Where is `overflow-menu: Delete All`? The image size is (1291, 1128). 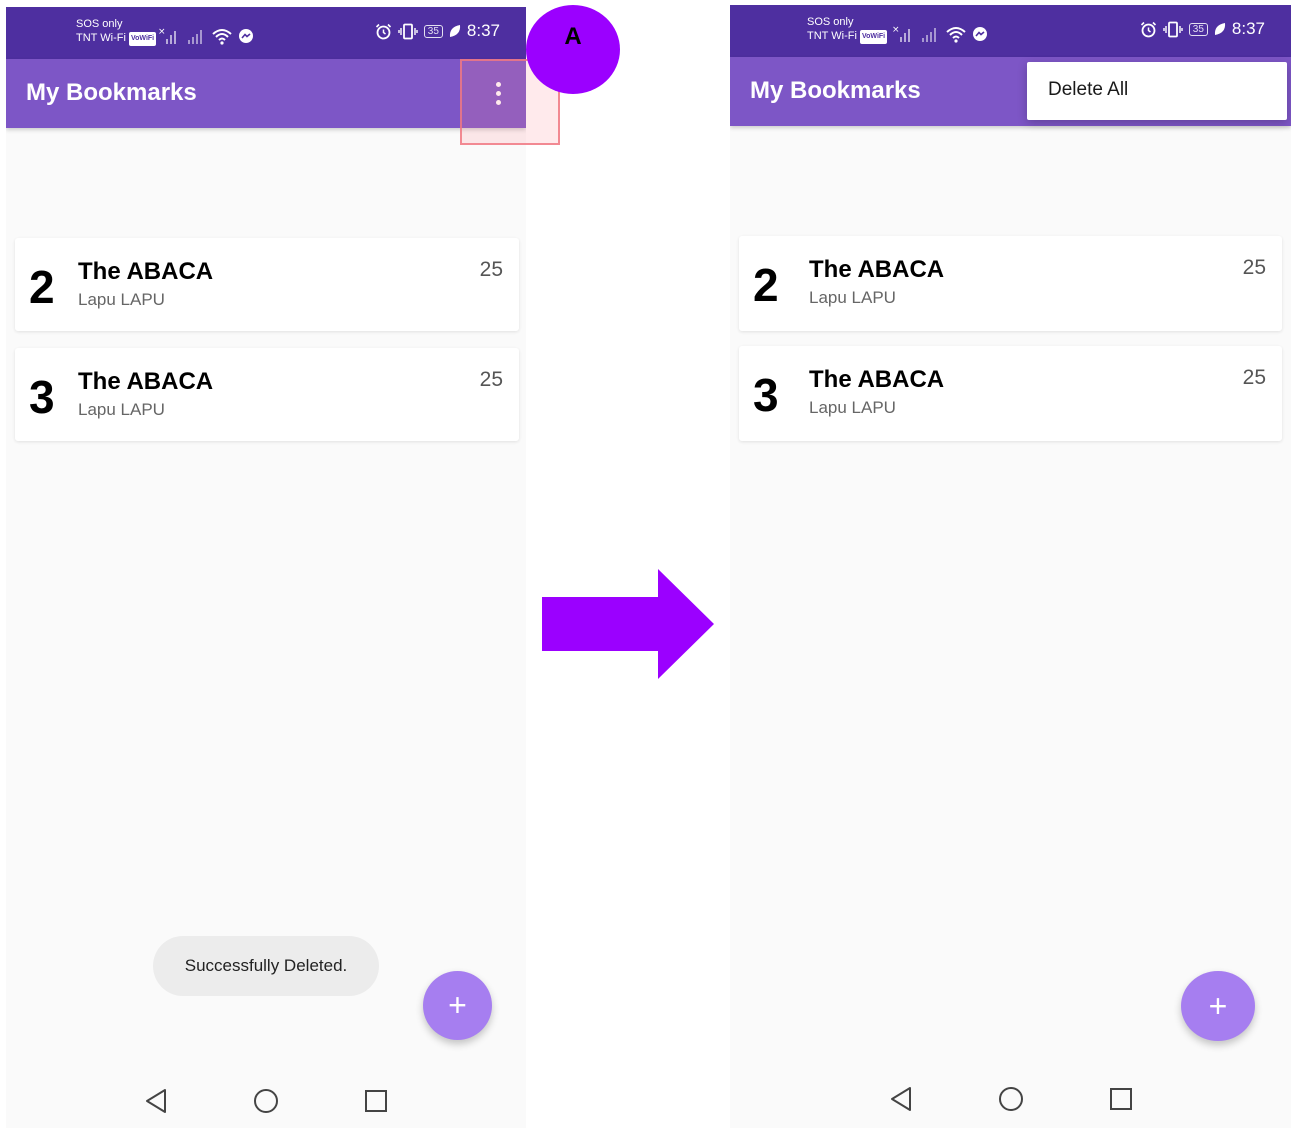
overflow-menu: Delete All is located at coordinates (1157, 91).